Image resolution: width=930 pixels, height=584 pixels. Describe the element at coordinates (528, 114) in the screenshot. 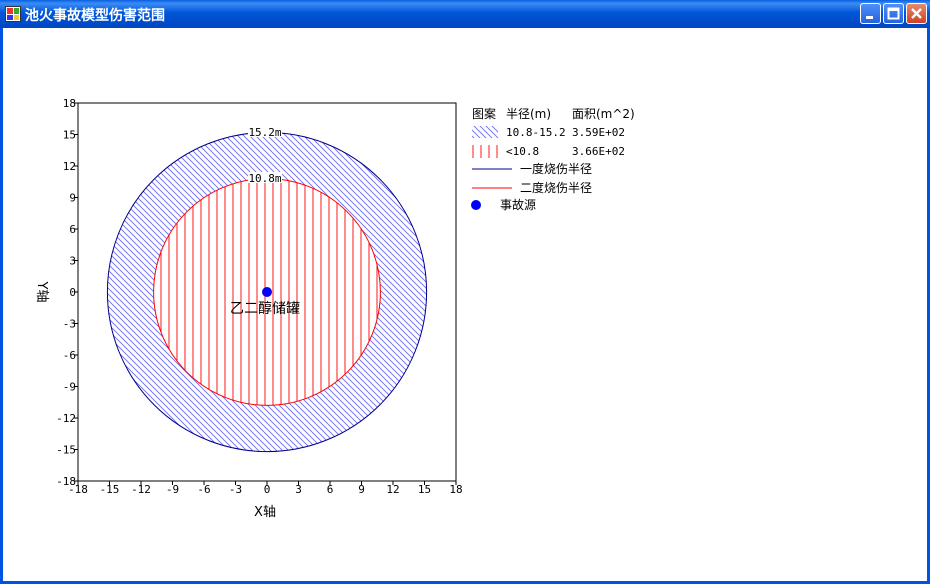

I see `legend-header-radius: 半径(m)` at that location.